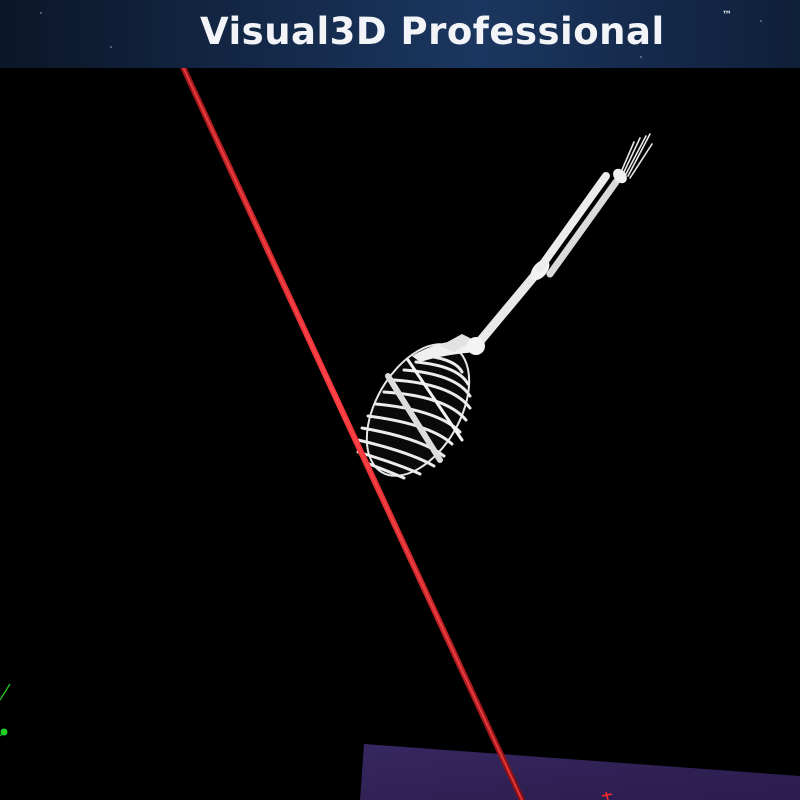 Image resolution: width=800 pixels, height=800 pixels. Describe the element at coordinates (5, 710) in the screenshot. I see `global-axes-marker` at that location.